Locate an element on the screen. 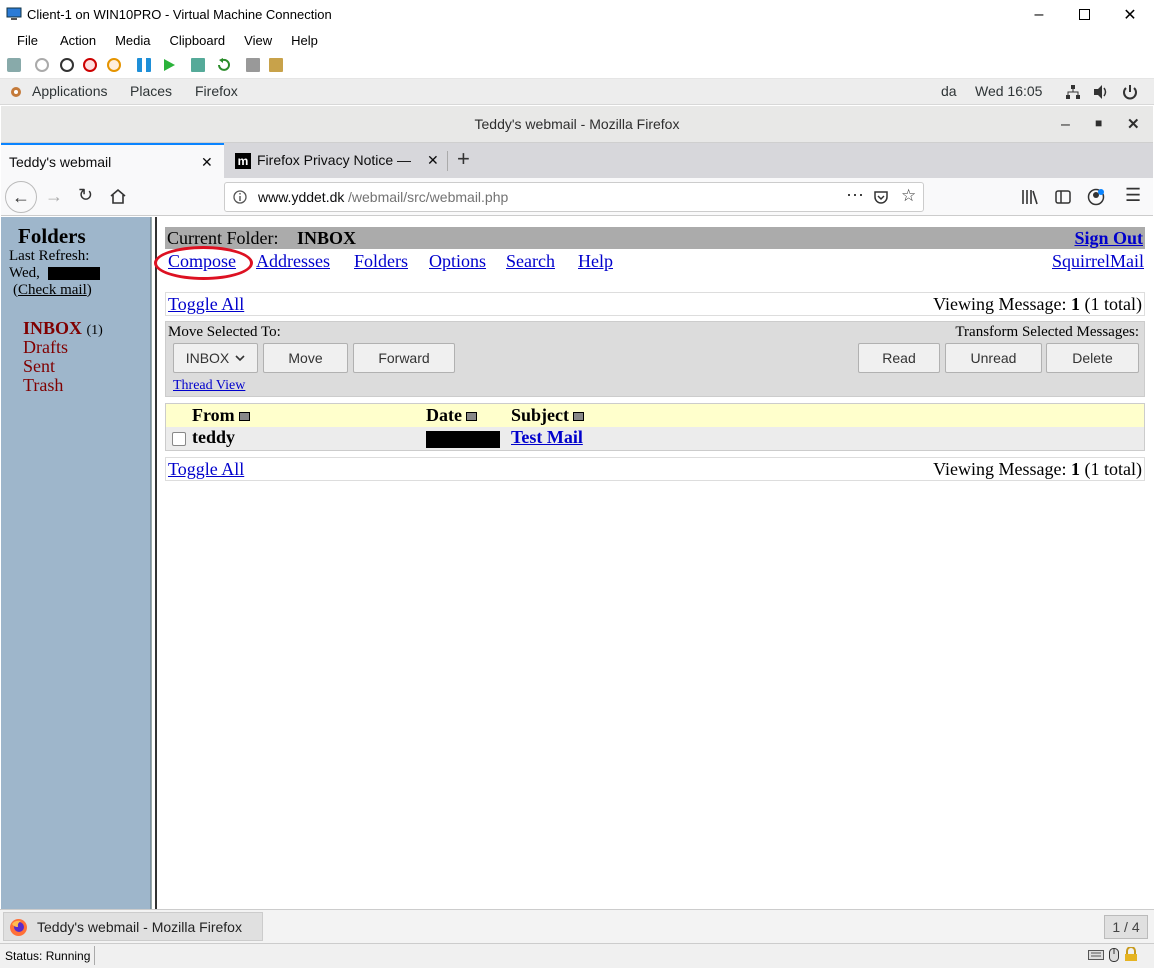  delete-button: Delete is located at coordinates (1092, 358).